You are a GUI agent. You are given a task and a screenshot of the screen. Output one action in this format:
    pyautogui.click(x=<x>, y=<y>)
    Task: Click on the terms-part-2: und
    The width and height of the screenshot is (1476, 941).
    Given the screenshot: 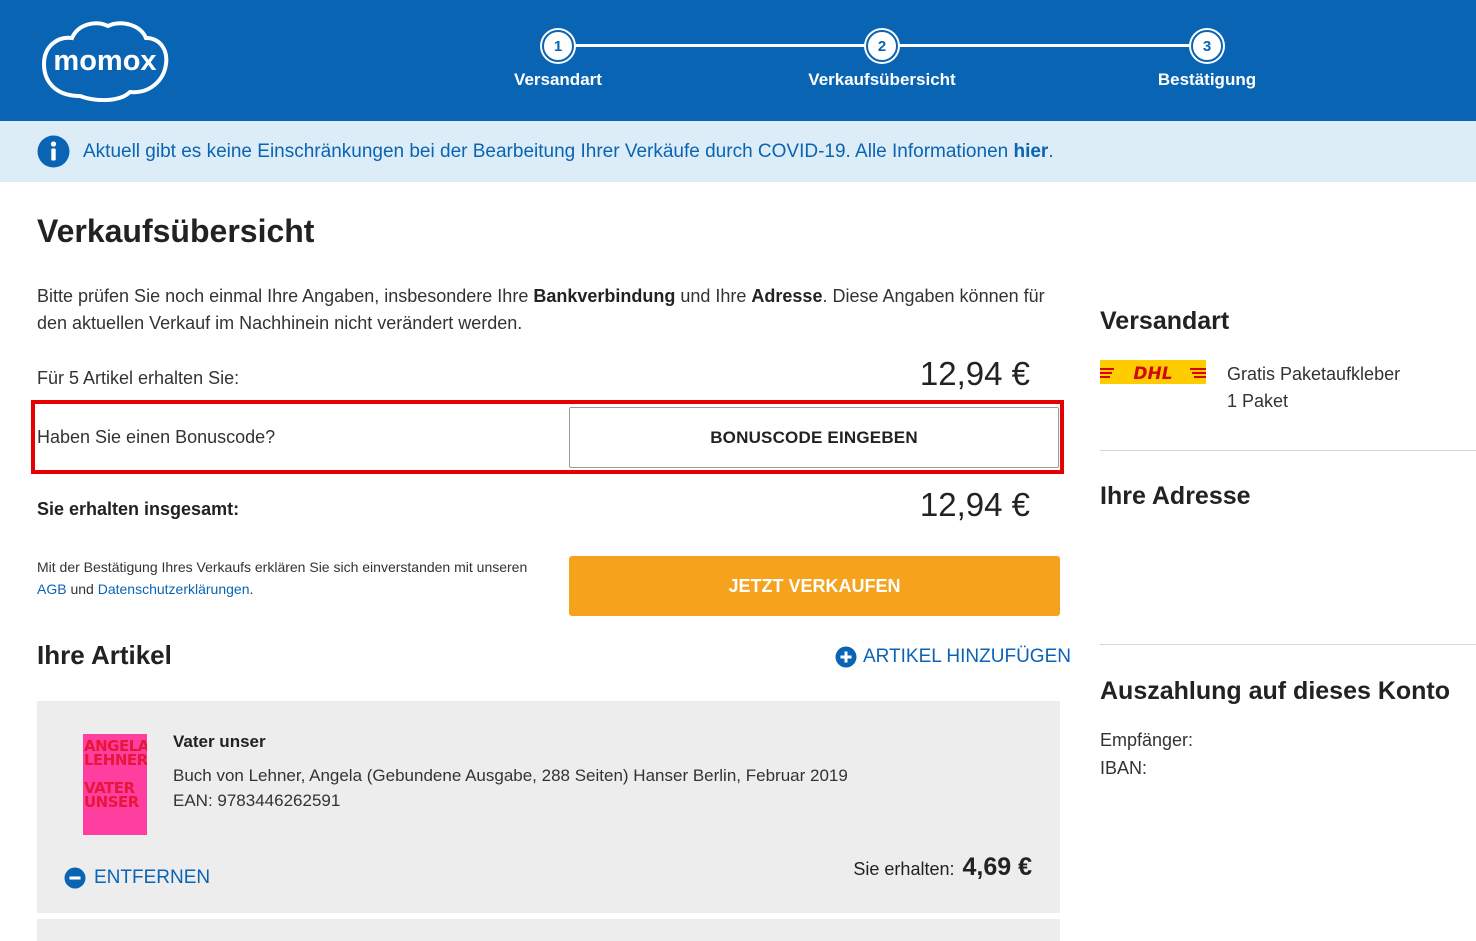 What is the action you would take?
    pyautogui.click(x=82, y=589)
    